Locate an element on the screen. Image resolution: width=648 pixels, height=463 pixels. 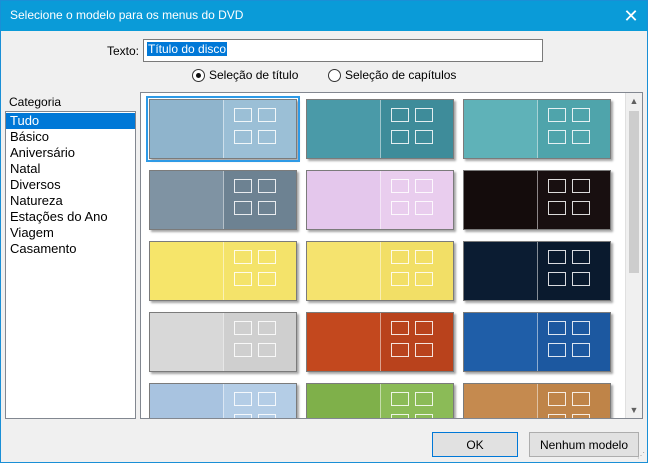
template-thumbnail-sunset-clouds is located at coordinates (380, 342).